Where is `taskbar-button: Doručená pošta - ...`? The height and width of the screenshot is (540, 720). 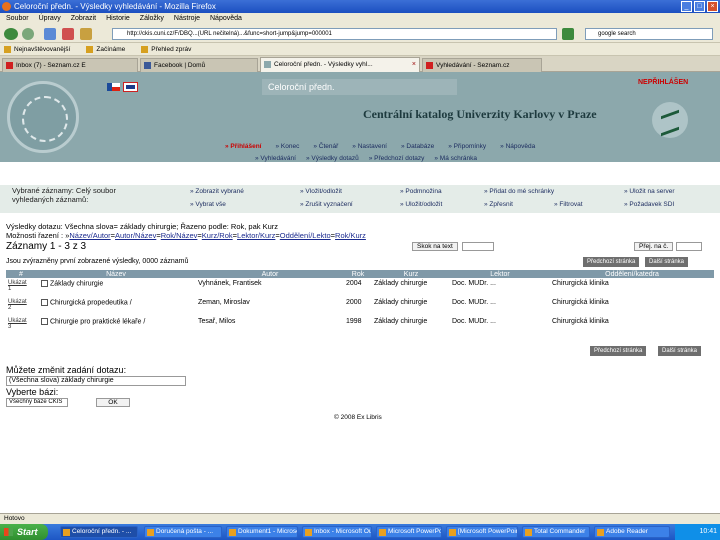 taskbar-button: Doručená pošta - ... is located at coordinates (183, 532).